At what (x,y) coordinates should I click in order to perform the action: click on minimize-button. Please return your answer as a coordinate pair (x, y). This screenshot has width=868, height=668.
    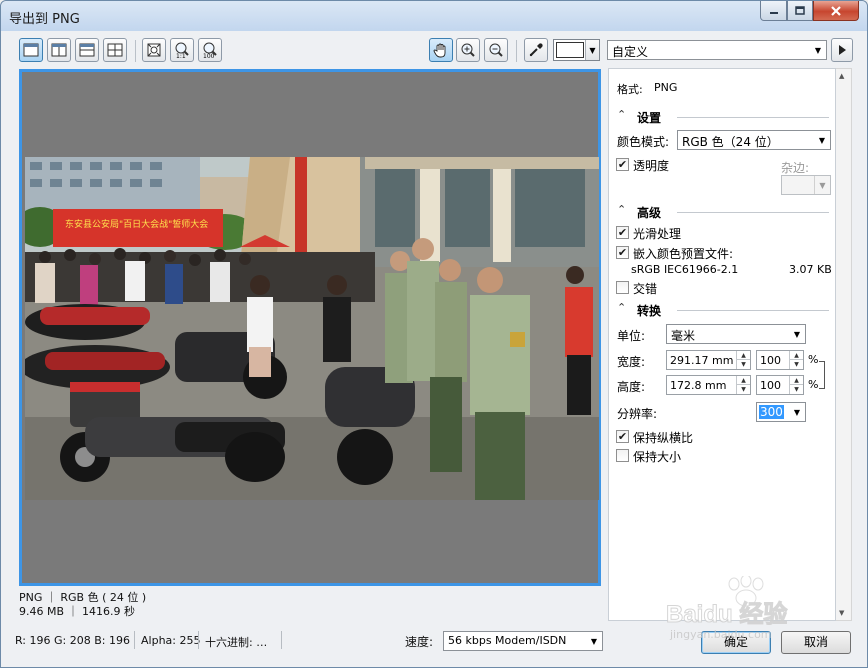
    Looking at the image, I should click on (773, 11).